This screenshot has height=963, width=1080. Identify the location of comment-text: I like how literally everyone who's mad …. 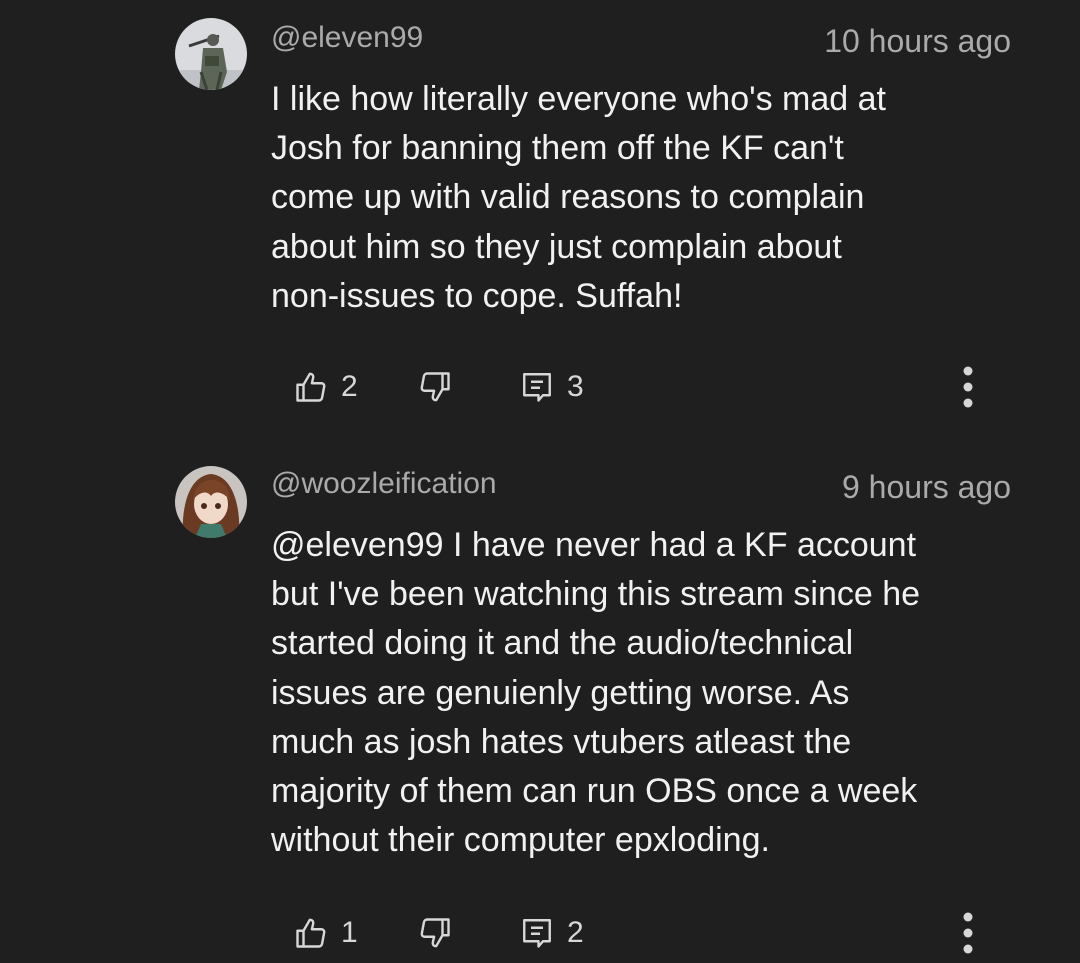
(578, 197).